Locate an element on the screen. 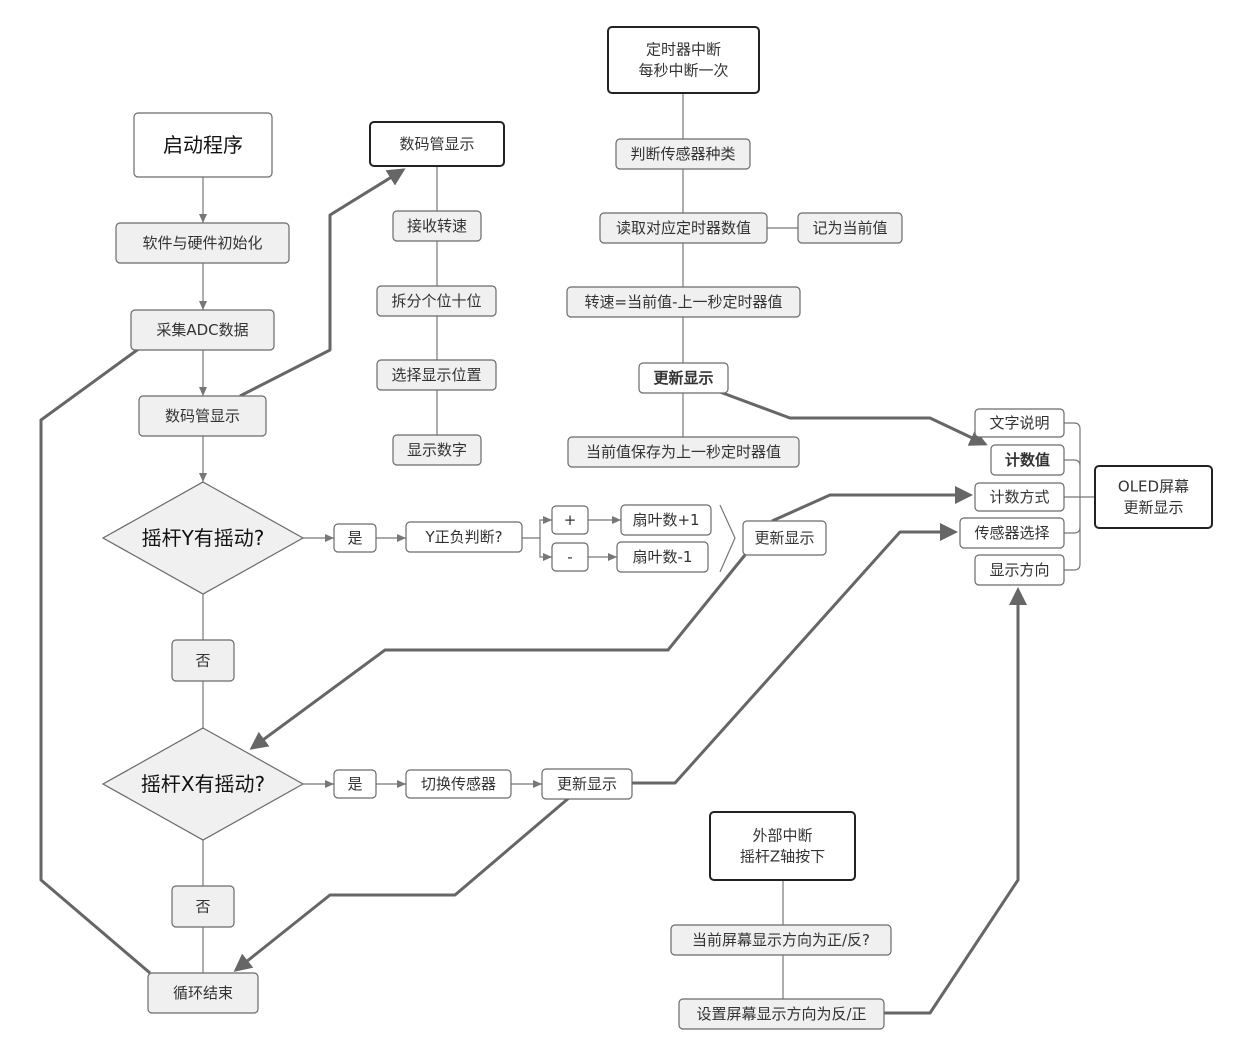  node-oled: OLED屏幕更新显示 is located at coordinates (1153, 497).